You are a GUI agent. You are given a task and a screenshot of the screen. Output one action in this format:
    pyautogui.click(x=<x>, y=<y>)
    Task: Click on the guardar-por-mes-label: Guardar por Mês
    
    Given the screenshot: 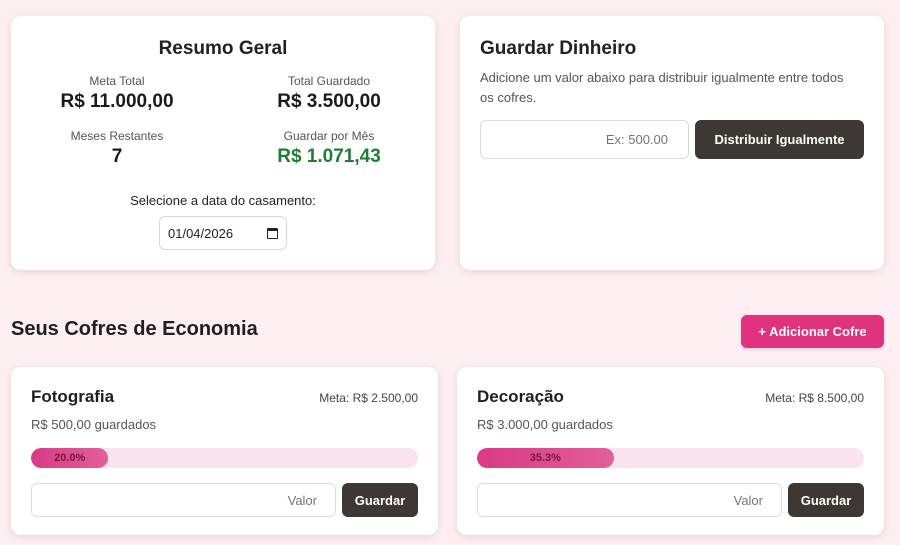 What is the action you would take?
    pyautogui.click(x=329, y=136)
    